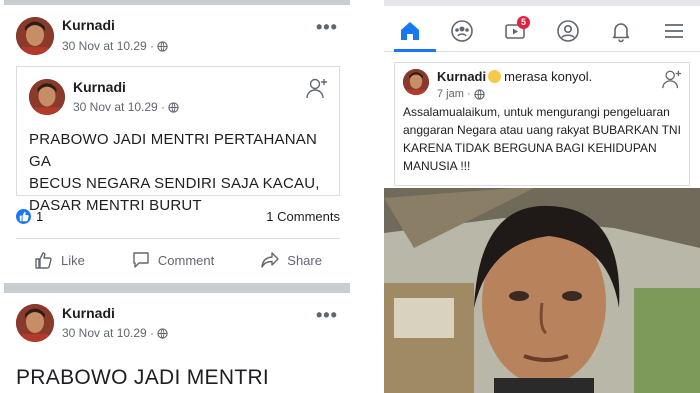 Image resolution: width=700 pixels, height=393 pixels. I want to click on post-separator, so click(177, 288).